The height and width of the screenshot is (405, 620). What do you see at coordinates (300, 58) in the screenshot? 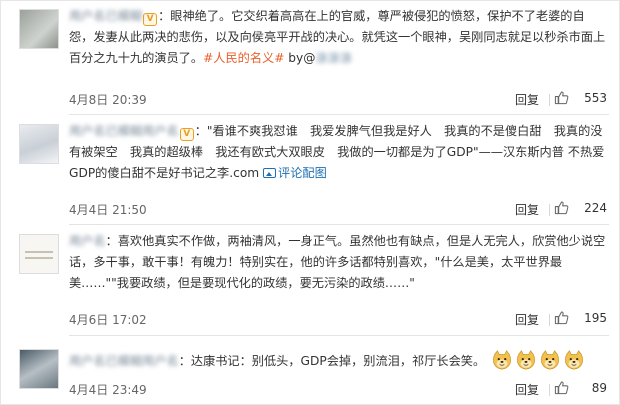
I see `by-label: by@` at bounding box center [300, 58].